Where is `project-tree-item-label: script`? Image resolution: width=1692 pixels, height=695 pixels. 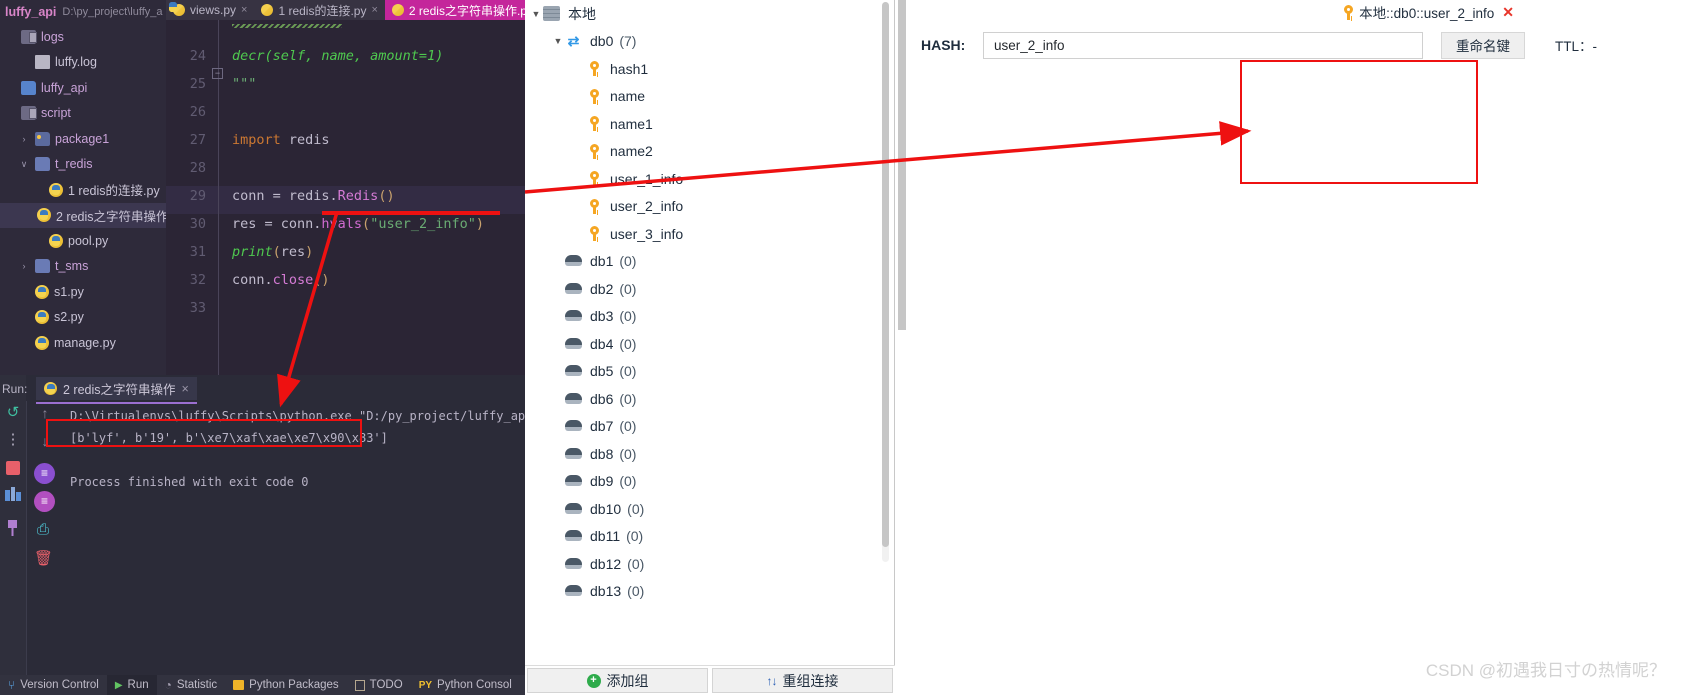 project-tree-item-label: script is located at coordinates (56, 113).